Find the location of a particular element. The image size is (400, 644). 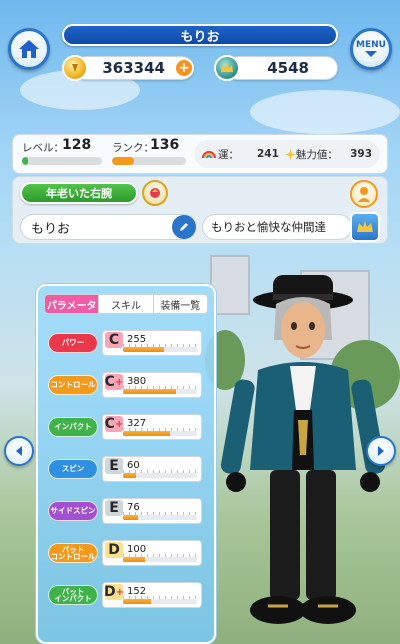

gem-counter: 4548 is located at coordinates (282, 68).